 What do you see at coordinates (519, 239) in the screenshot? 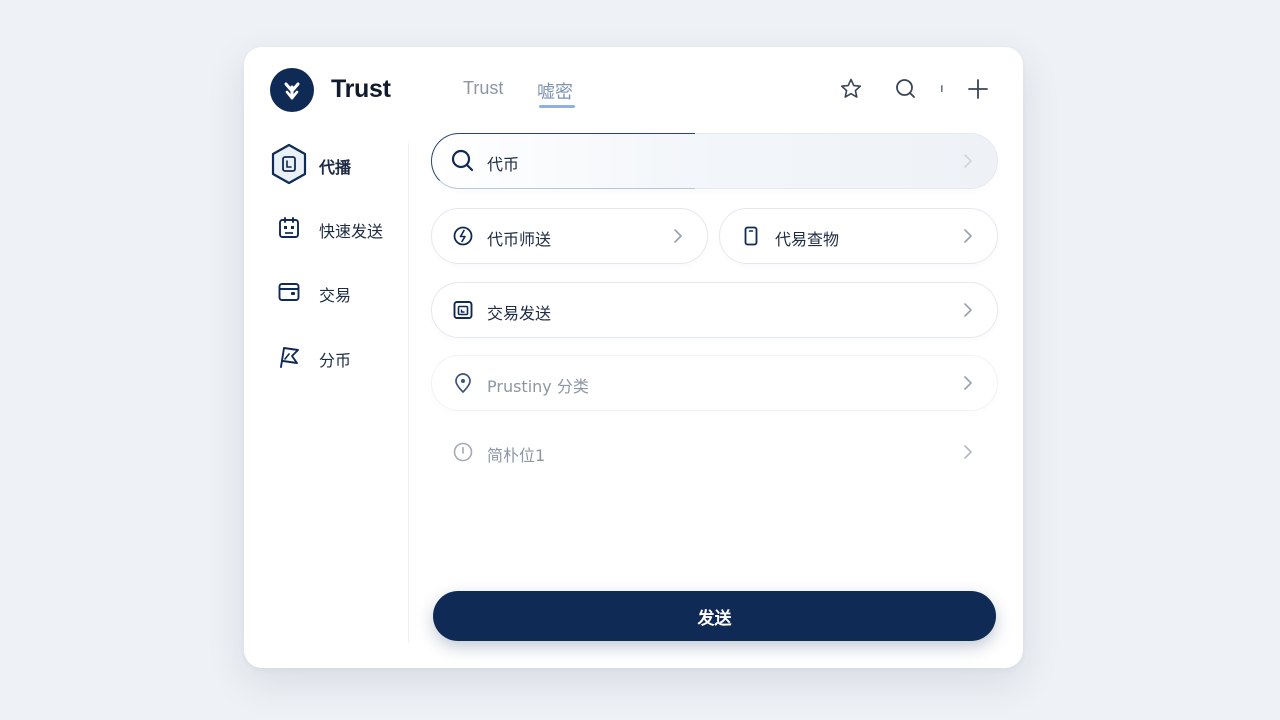
I see `list-item-label: 代币师送` at bounding box center [519, 239].